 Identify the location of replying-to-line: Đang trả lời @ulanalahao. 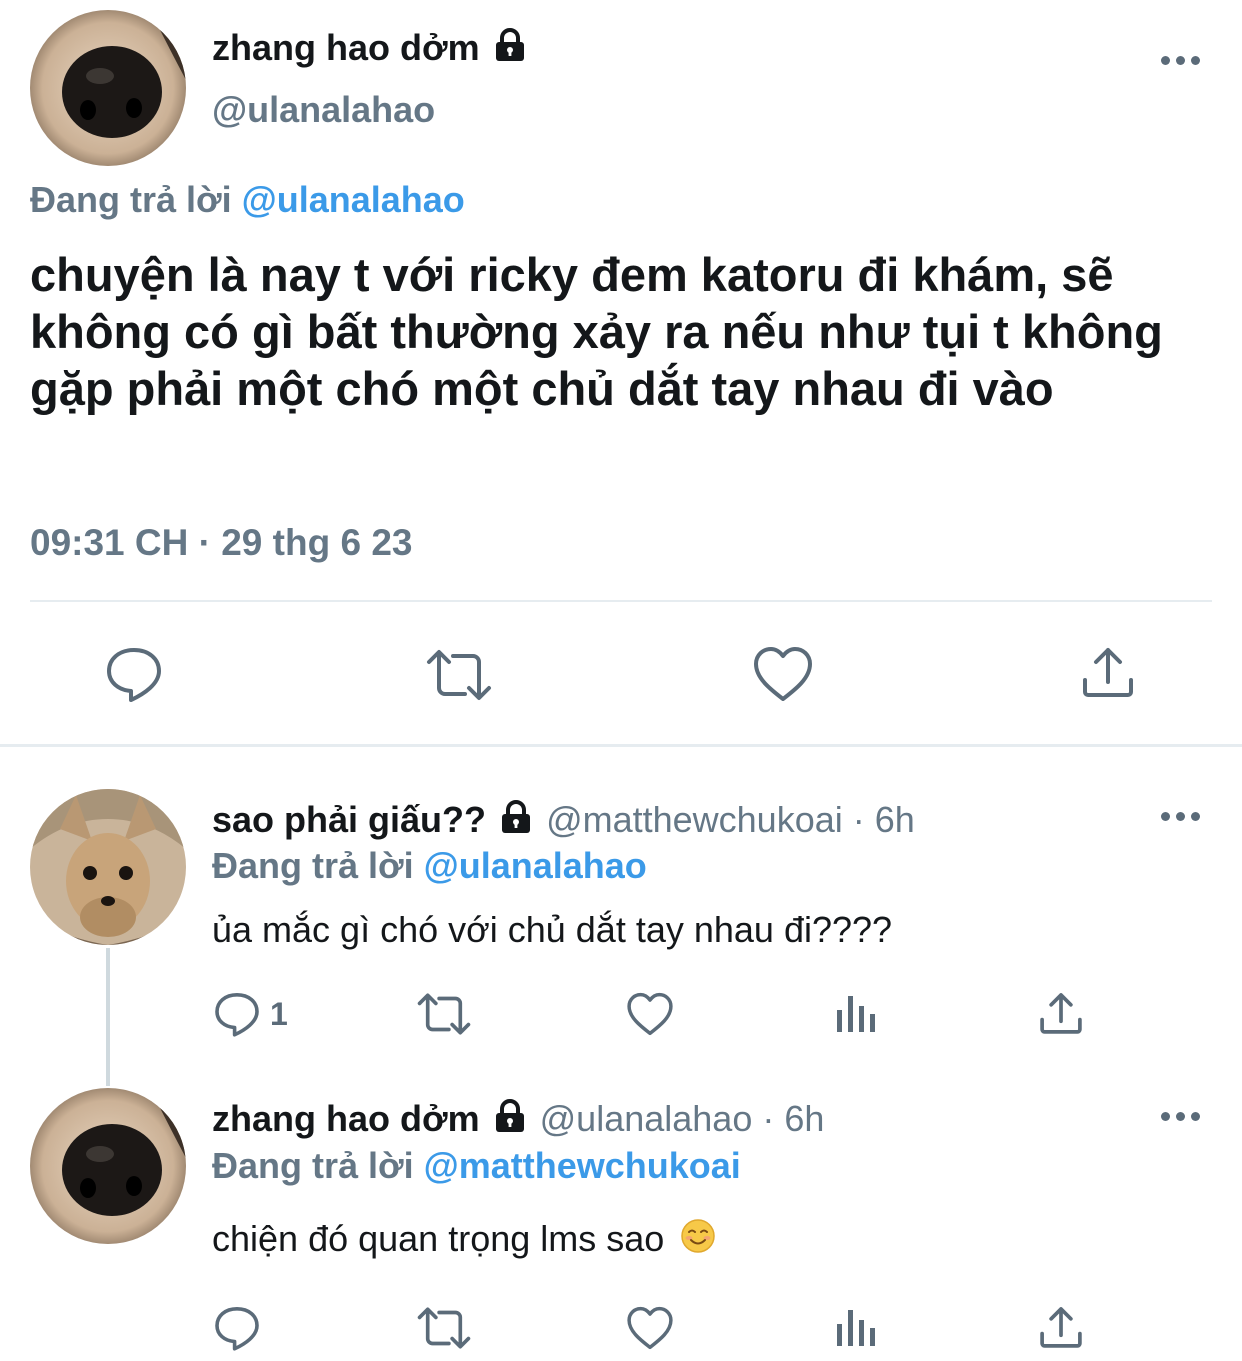
(247, 200).